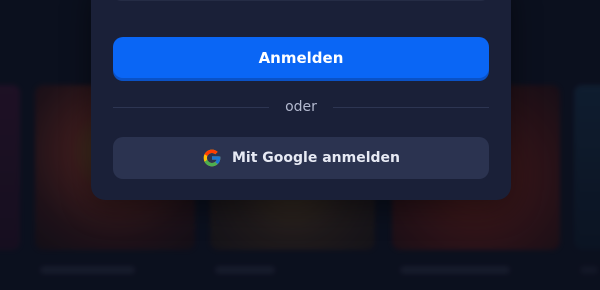  I want to click on google-login-button: Mit Google anmelden, so click(301, 158).